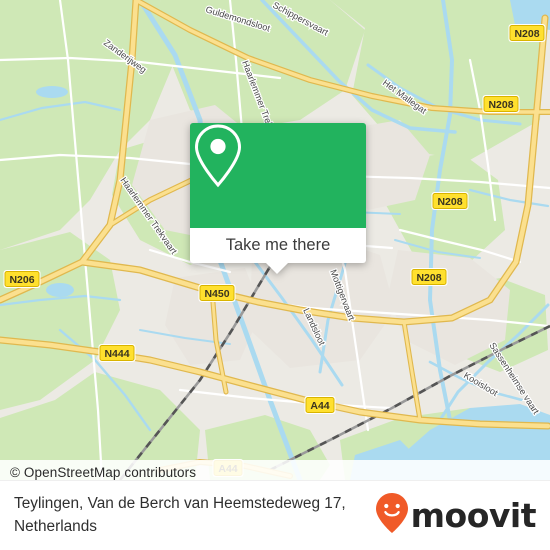 The height and width of the screenshot is (550, 550). Describe the element at coordinates (277, 268) in the screenshot. I see `card-pointer-tail` at that location.